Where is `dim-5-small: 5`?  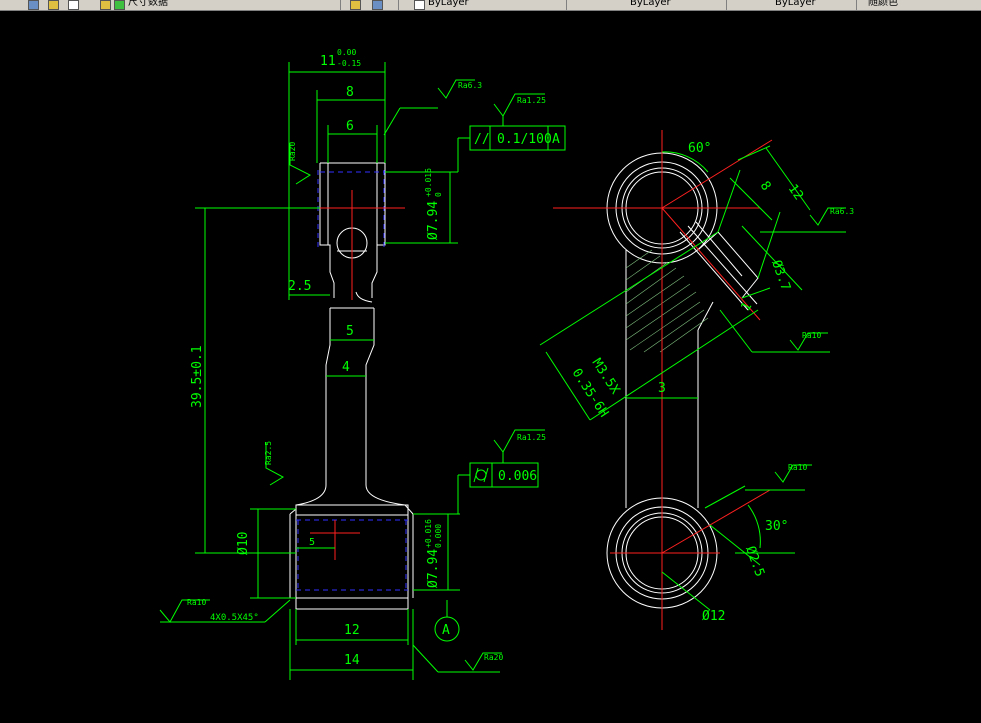
dim-5-small: 5 is located at coordinates (315, 543).